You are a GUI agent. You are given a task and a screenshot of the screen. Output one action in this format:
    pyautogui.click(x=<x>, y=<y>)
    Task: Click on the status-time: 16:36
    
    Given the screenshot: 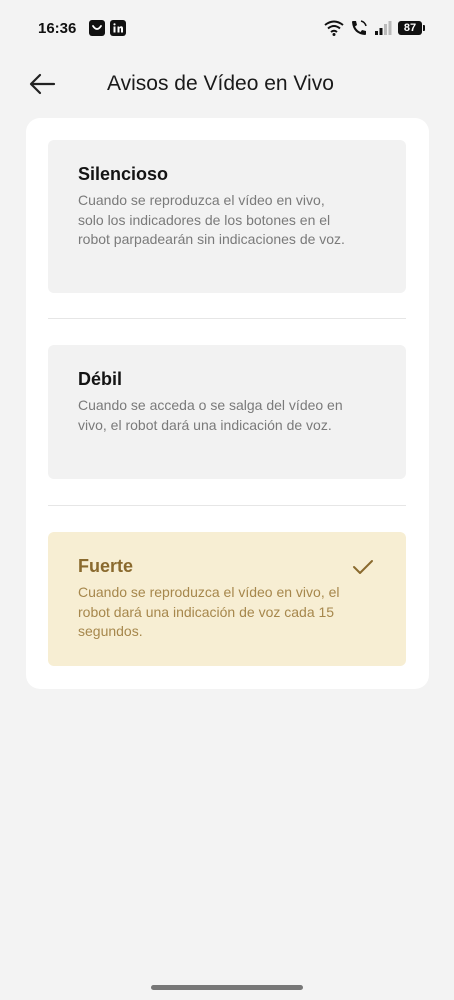 What is the action you would take?
    pyautogui.click(x=57, y=28)
    